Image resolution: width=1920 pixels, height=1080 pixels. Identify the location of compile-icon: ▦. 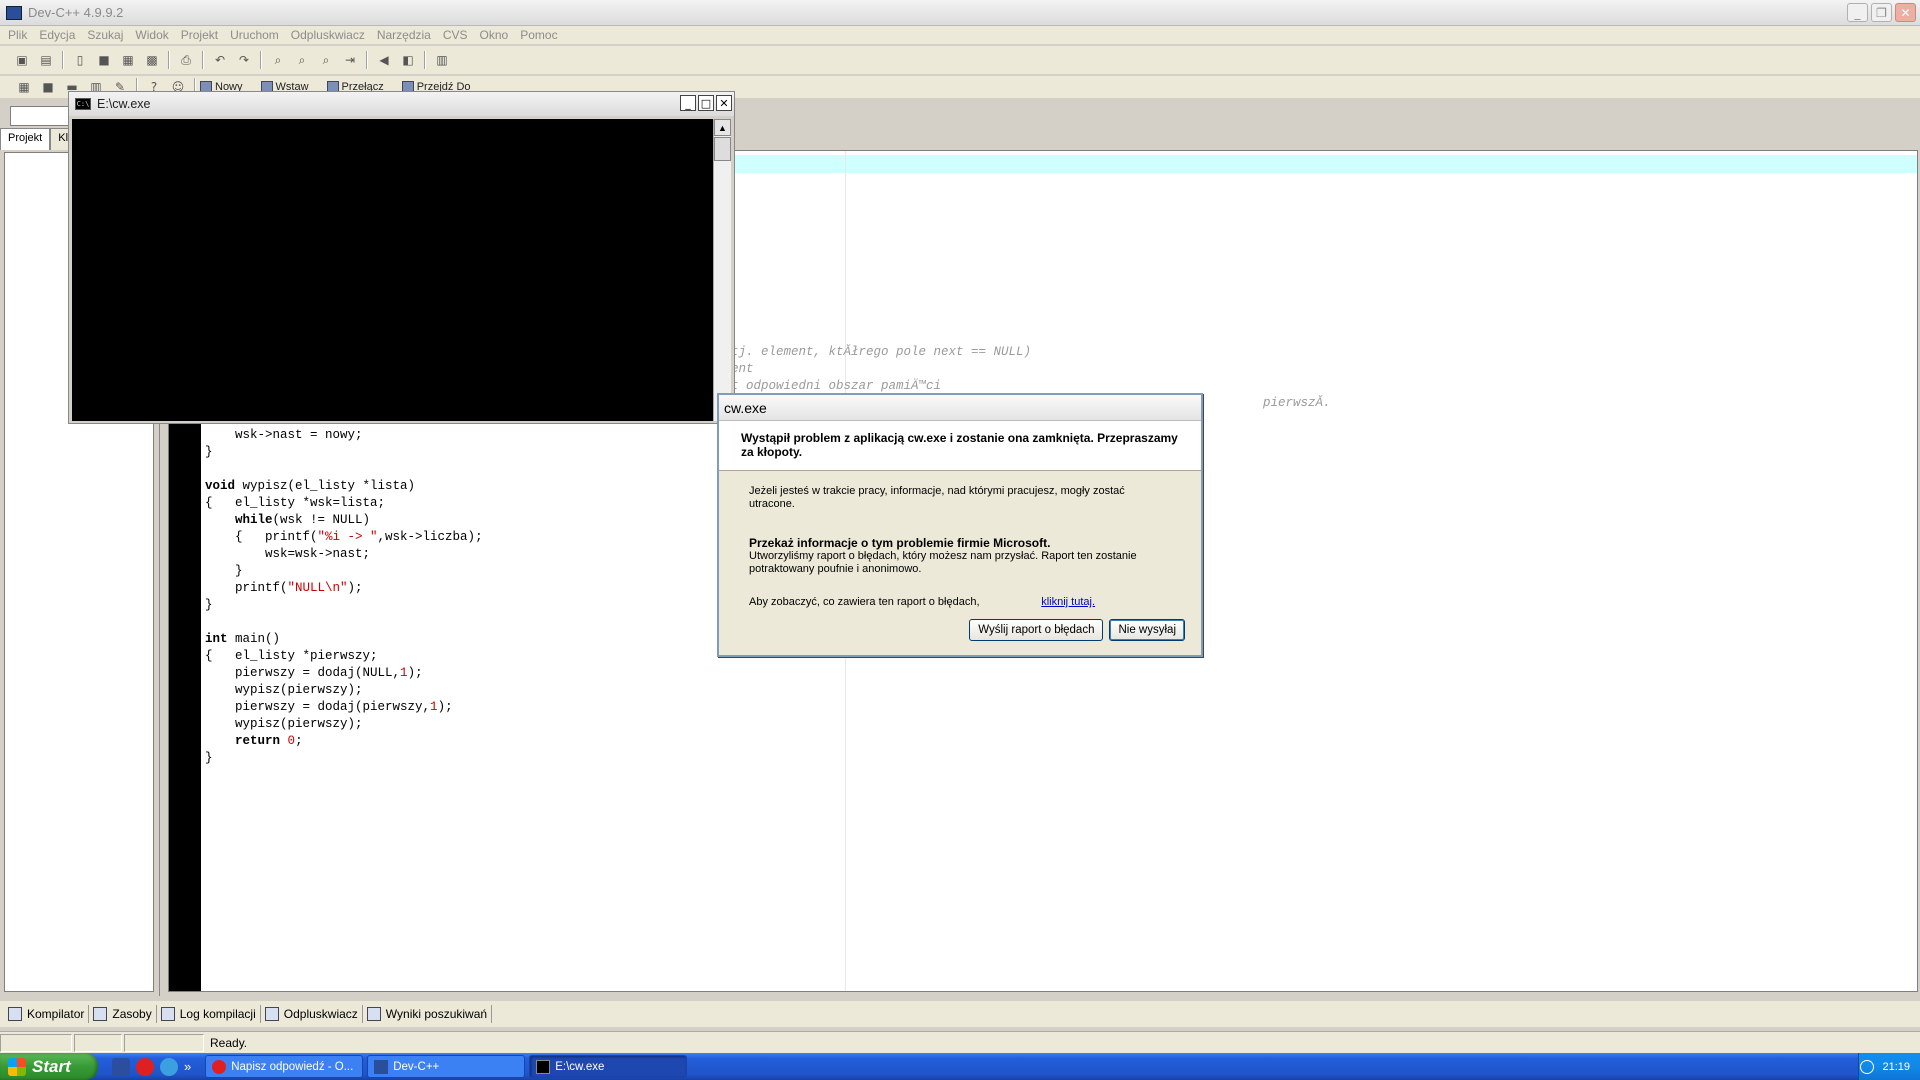
(24, 87).